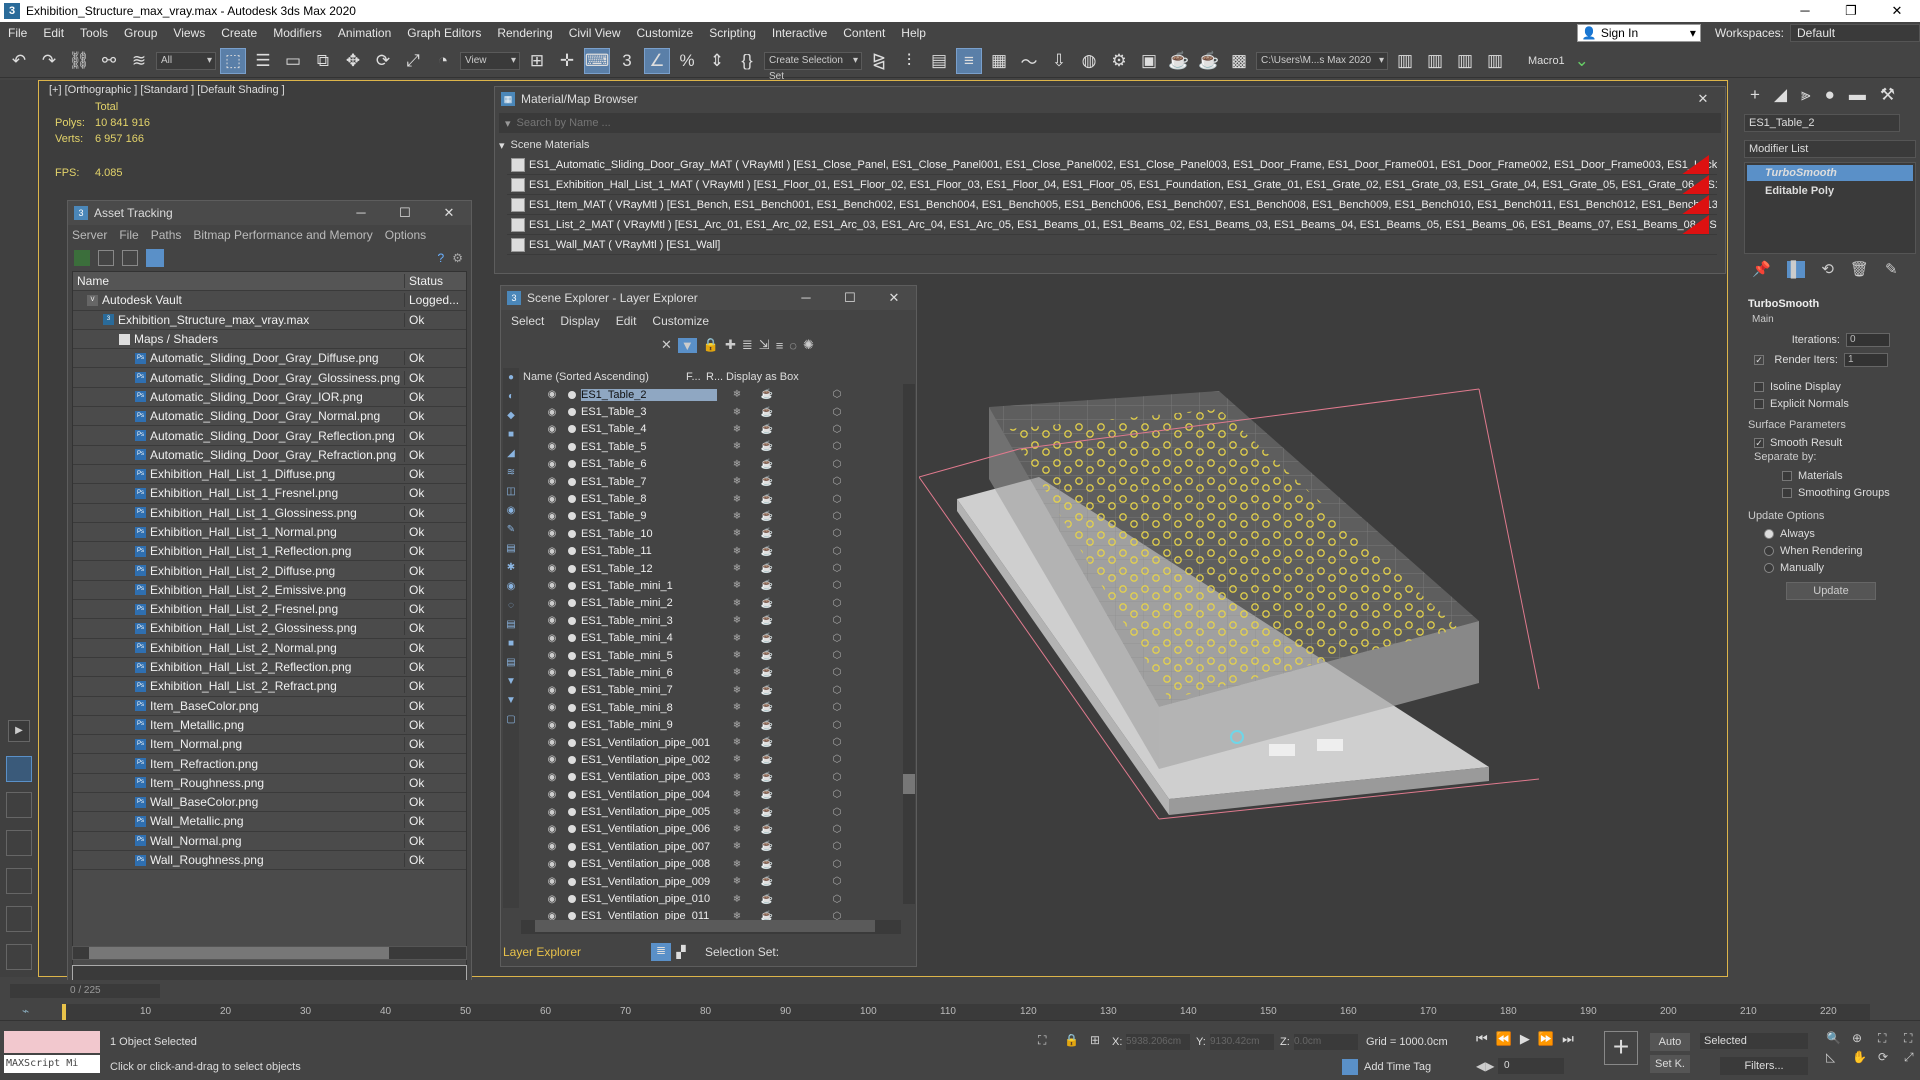 The width and height of the screenshot is (1920, 1080). Describe the element at coordinates (52, 1042) in the screenshot. I see `maxscript-listener` at that location.